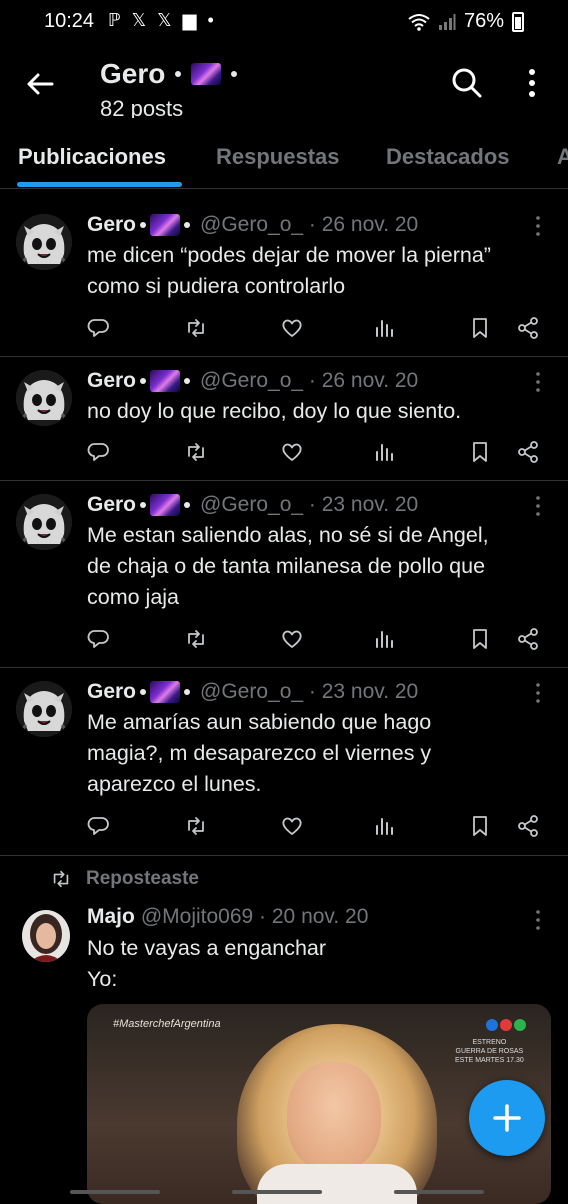  I want to click on repost-indicator: Reposteaste, so click(124, 879).